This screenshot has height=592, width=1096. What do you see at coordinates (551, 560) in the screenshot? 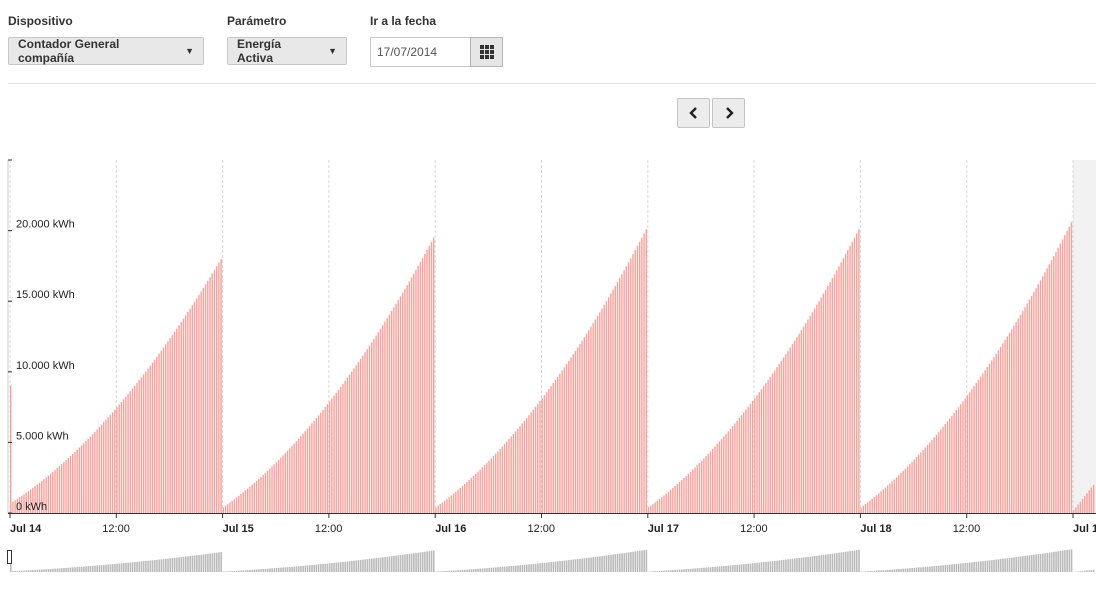
I see `navigator-layer` at bounding box center [551, 560].